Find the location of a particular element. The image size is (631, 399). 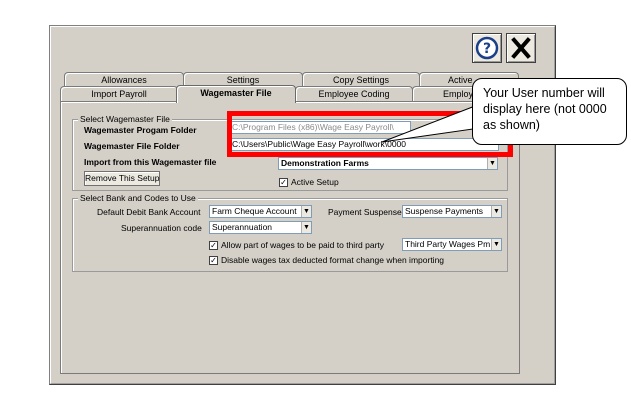

third-party-checkbox: ✓ is located at coordinates (213, 245).